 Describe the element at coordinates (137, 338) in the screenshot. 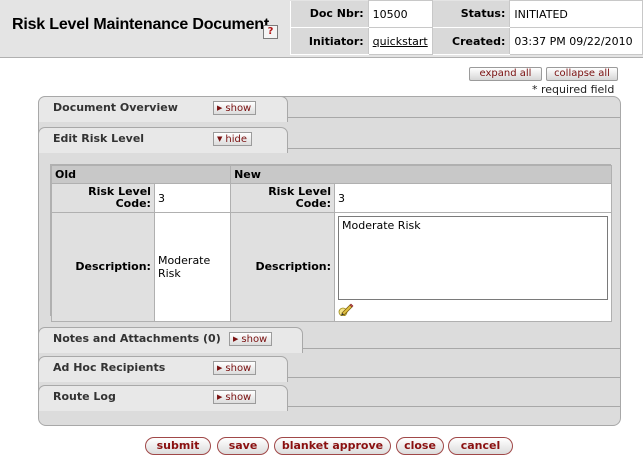

I see `tab-label: Notes and Attachments (0)` at that location.